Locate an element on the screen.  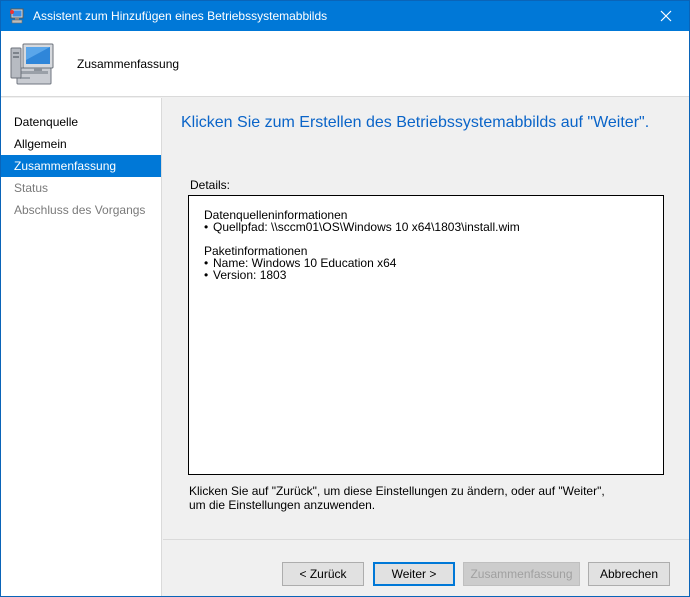
close-icon is located at coordinates (666, 16).